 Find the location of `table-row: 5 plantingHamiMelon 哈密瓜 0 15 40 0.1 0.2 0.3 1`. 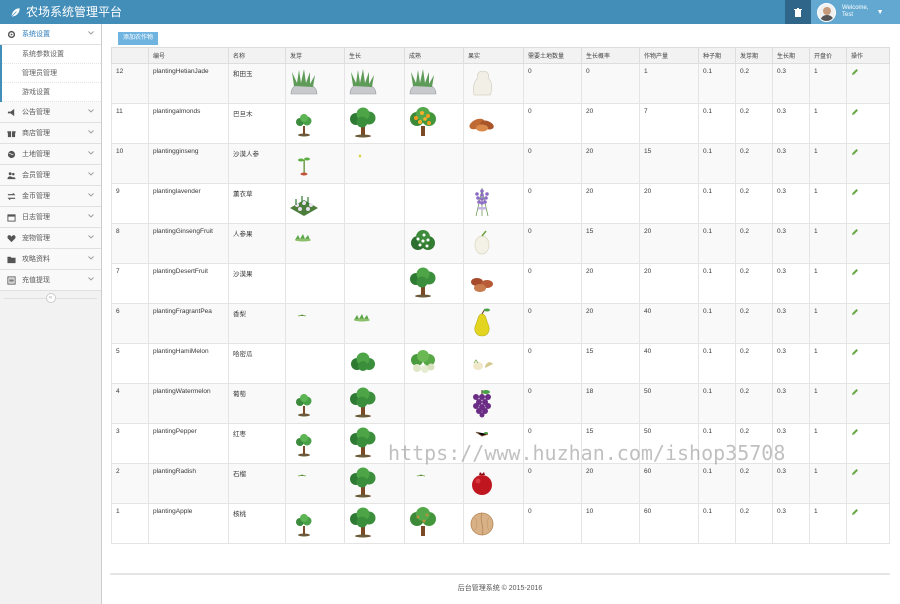

table-row: 5 plantingHamiMelon 哈密瓜 0 15 40 0.1 0.2 0.3 1 is located at coordinates (500, 363).